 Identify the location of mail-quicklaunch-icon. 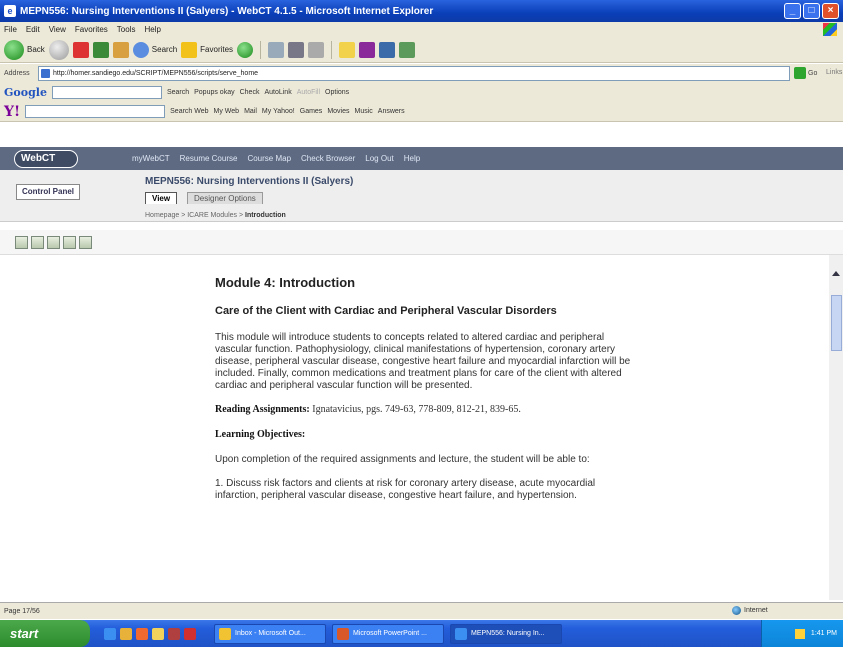
(158, 633).